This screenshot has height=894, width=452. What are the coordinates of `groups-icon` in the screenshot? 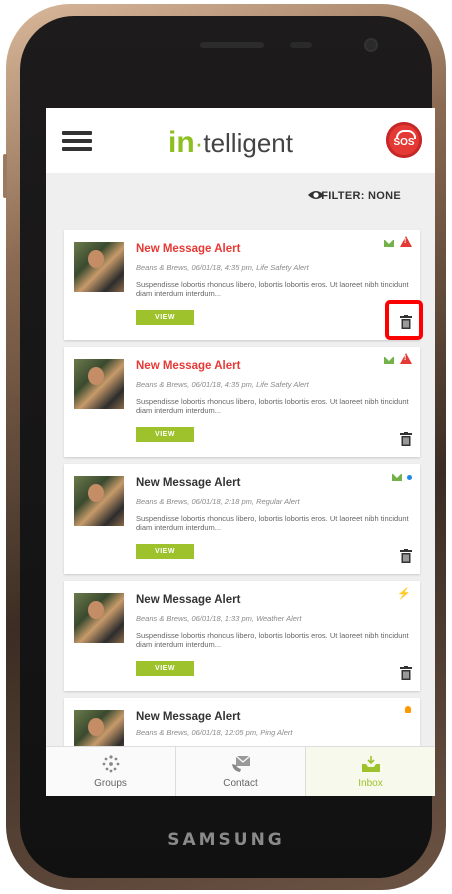 It's located at (111, 764).